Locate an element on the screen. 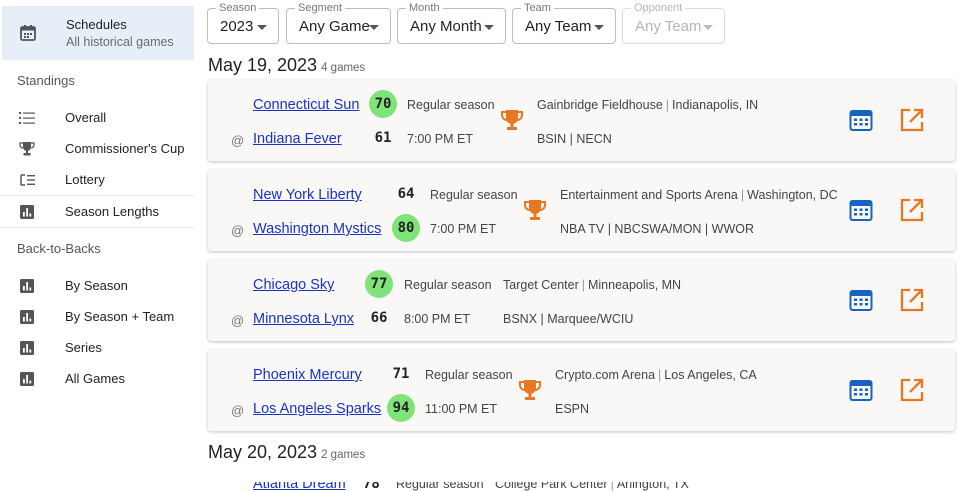  month-select-label: Month is located at coordinates (424, 8).